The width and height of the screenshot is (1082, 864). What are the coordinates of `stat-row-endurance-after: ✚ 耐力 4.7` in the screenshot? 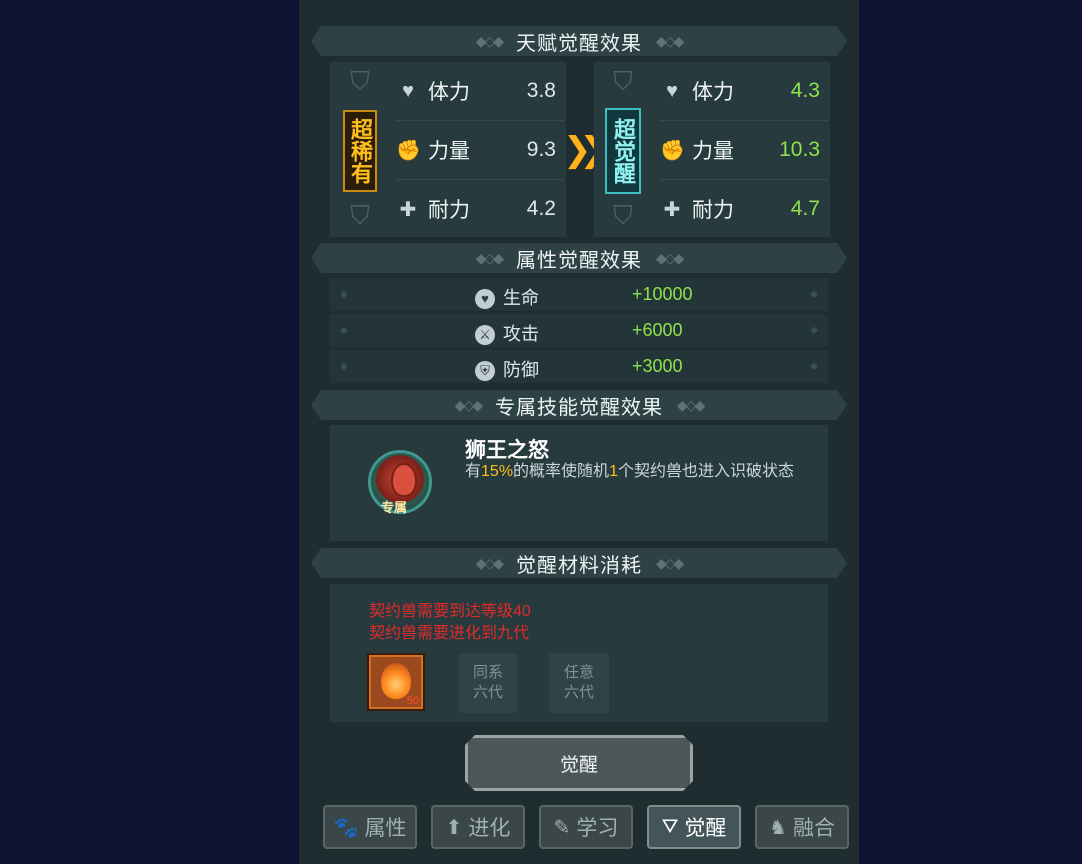 It's located at (744, 209).